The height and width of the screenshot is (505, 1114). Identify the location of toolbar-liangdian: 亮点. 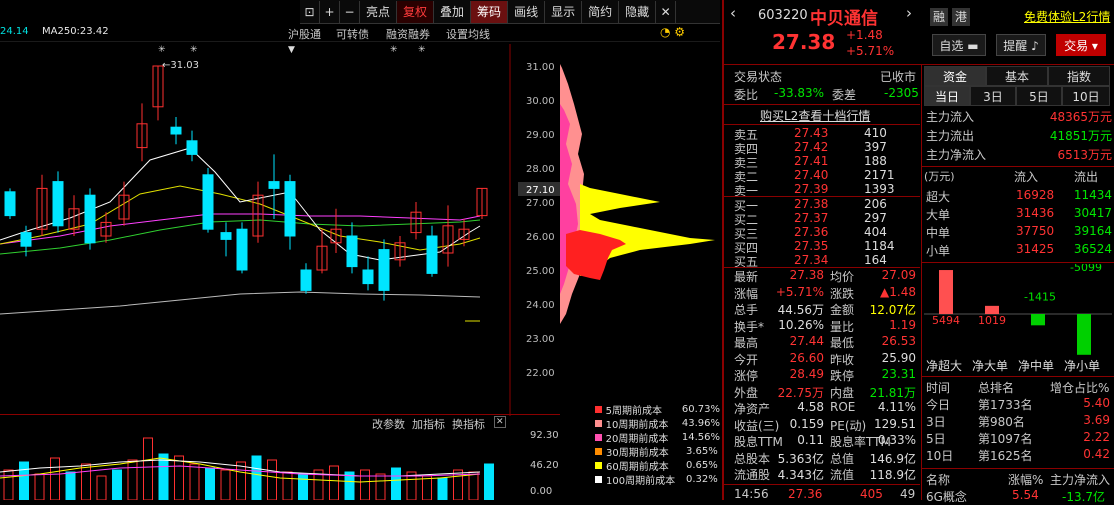
(379, 11).